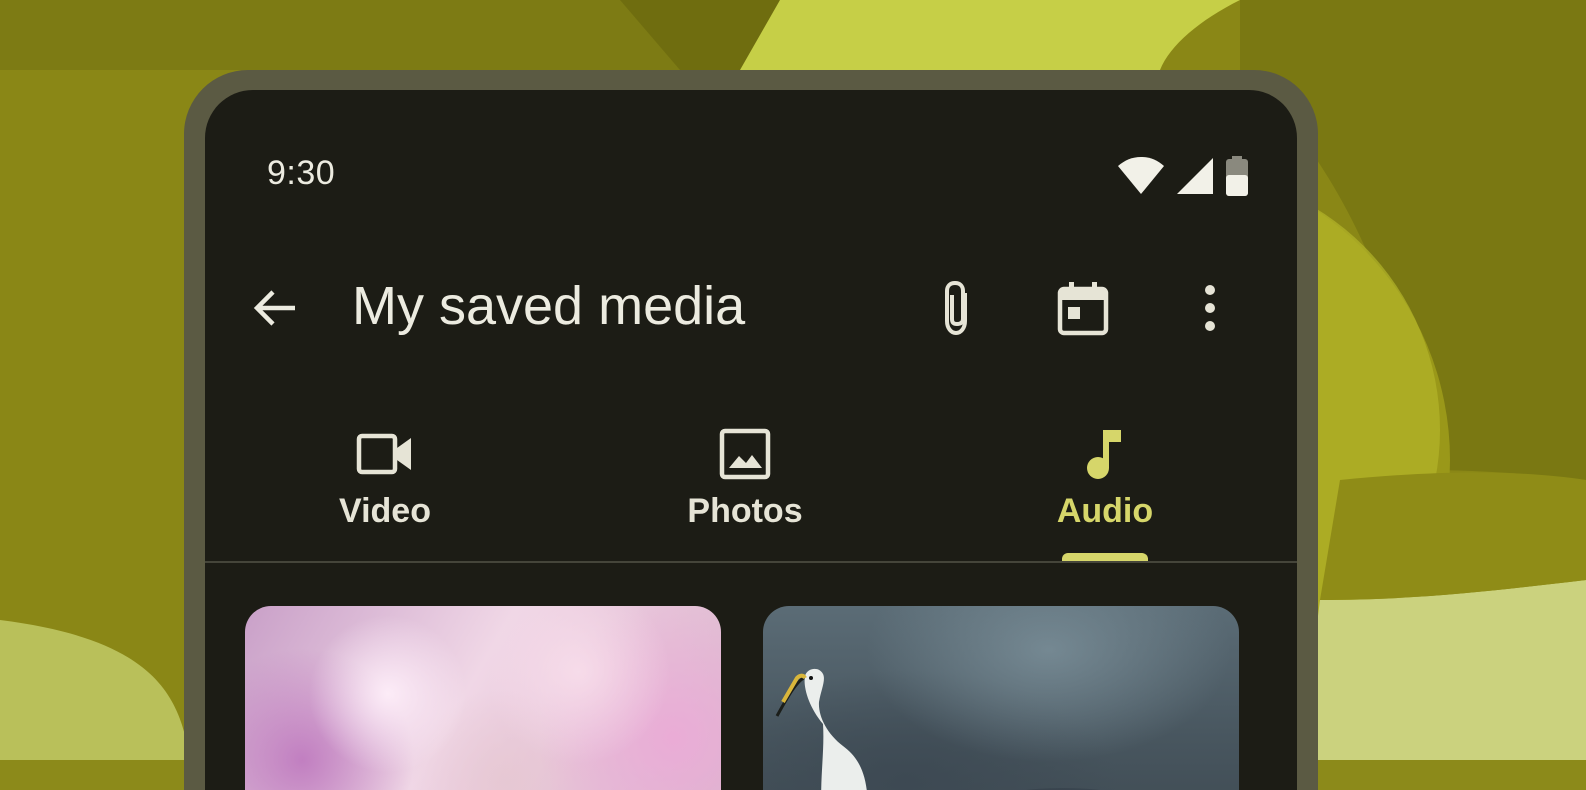  I want to click on media-tabs: Video Photos Audio, so click(751, 491).